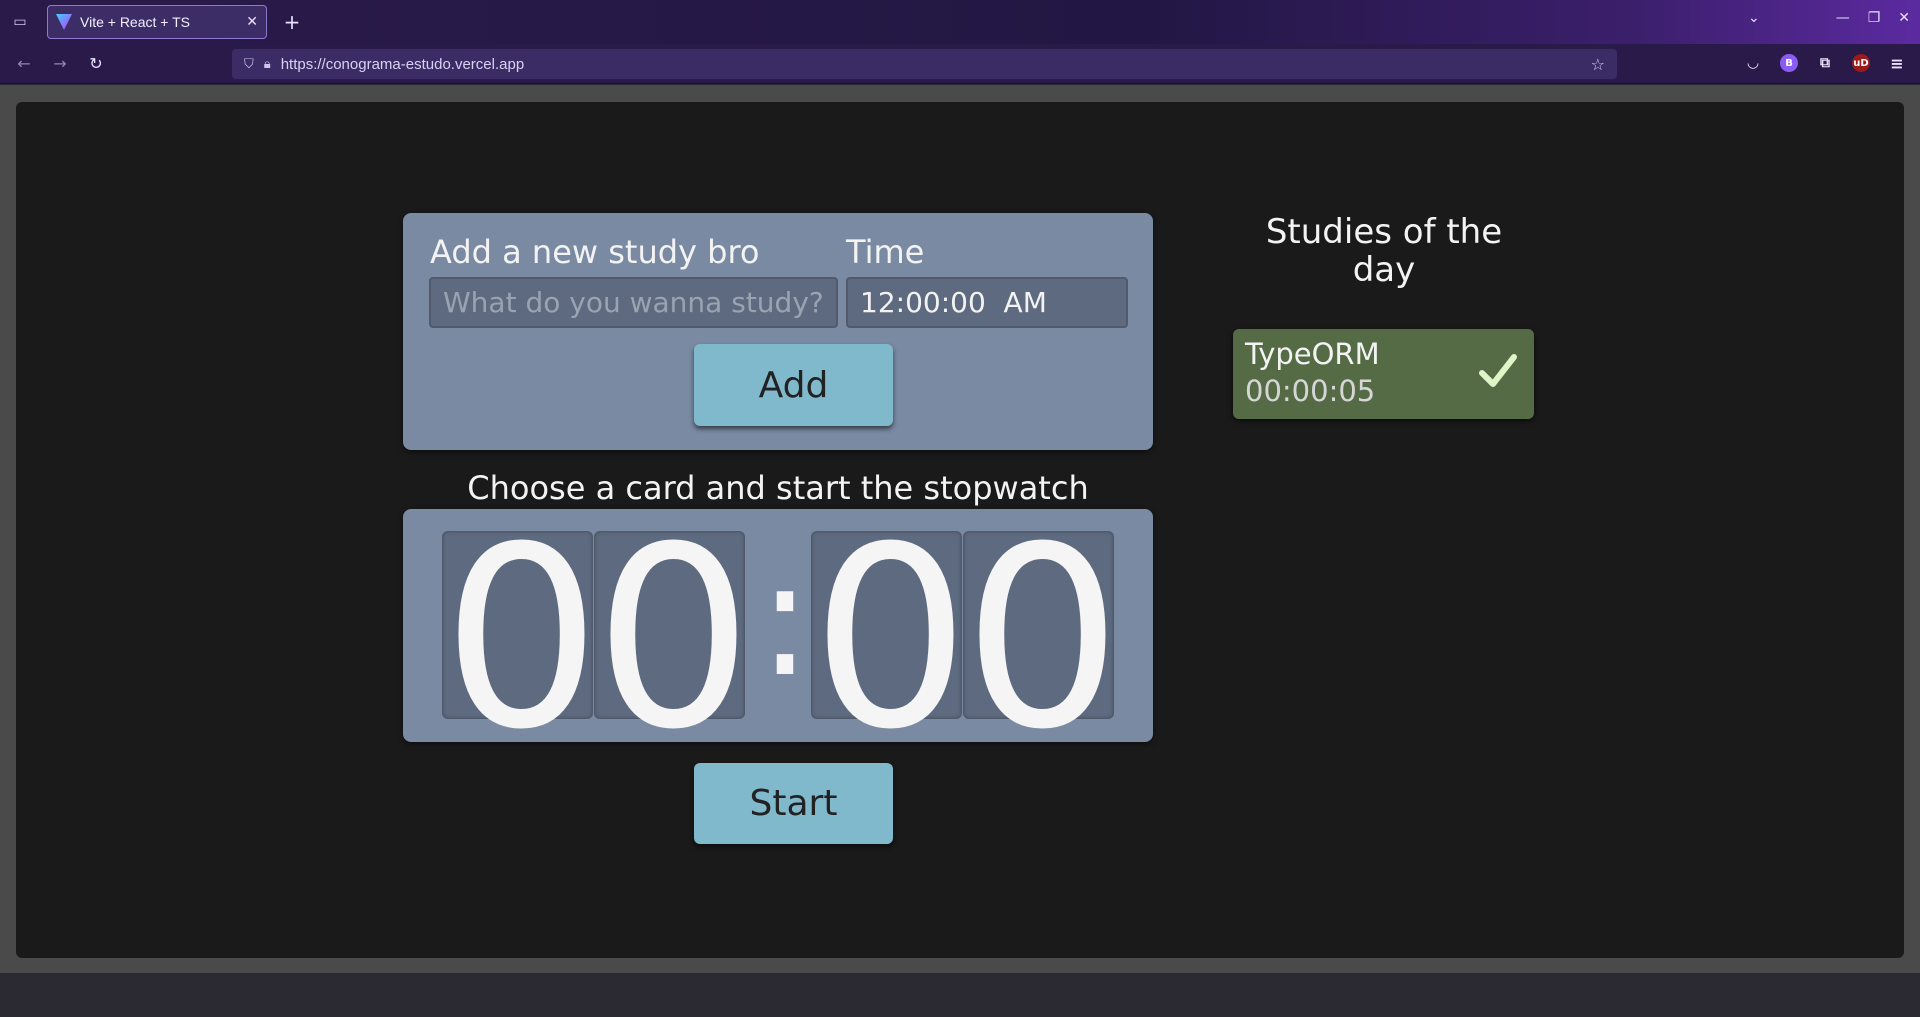 The height and width of the screenshot is (1017, 1920). I want to click on add-button: Add, so click(793, 385).